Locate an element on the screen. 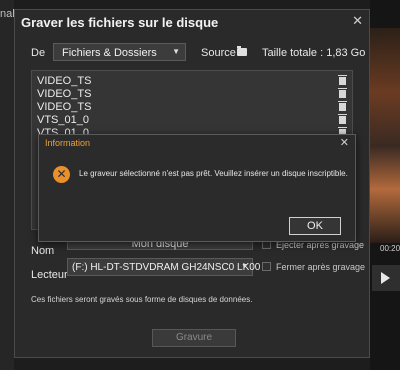  close-after-label: Fermer après gravage is located at coordinates (321, 267).